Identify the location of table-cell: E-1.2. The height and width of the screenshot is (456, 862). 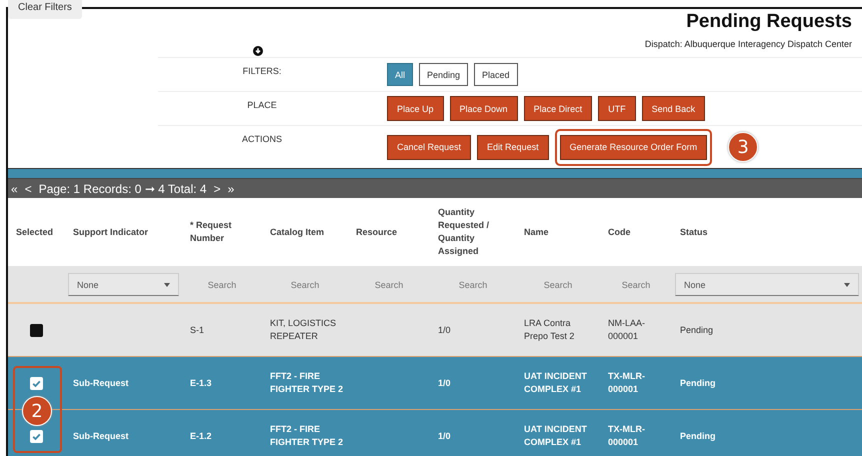
(201, 435).